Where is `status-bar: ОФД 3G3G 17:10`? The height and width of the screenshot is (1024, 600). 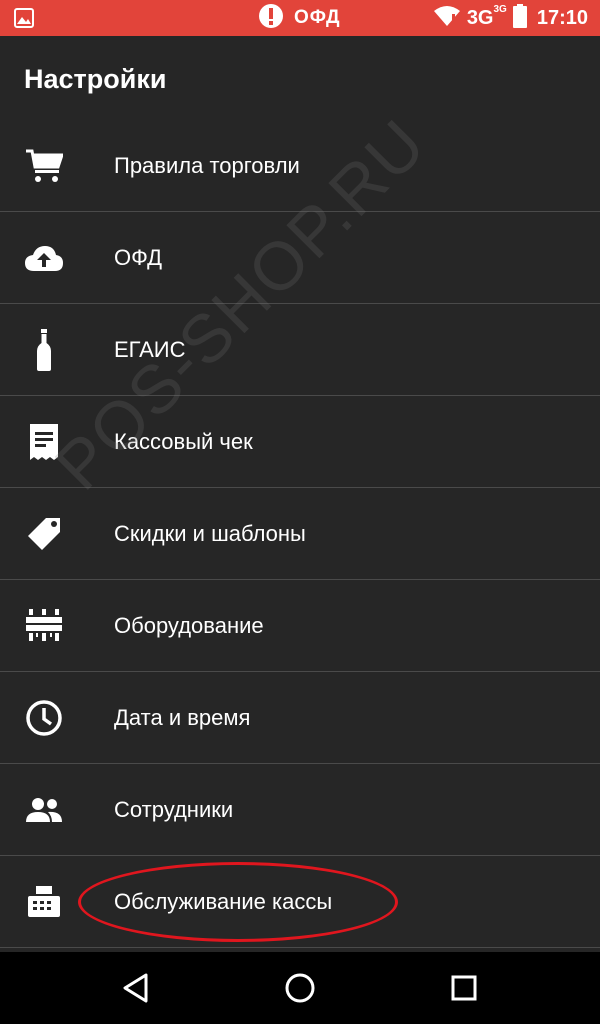
status-bar: ОФД 3G3G 17:10 is located at coordinates (300, 18).